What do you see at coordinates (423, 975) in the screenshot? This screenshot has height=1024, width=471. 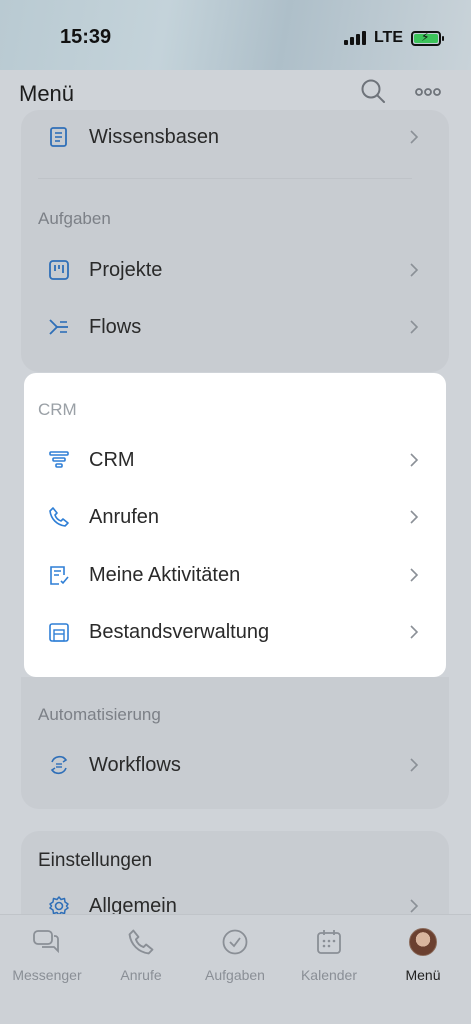 I see `tab-label: Menü` at bounding box center [423, 975].